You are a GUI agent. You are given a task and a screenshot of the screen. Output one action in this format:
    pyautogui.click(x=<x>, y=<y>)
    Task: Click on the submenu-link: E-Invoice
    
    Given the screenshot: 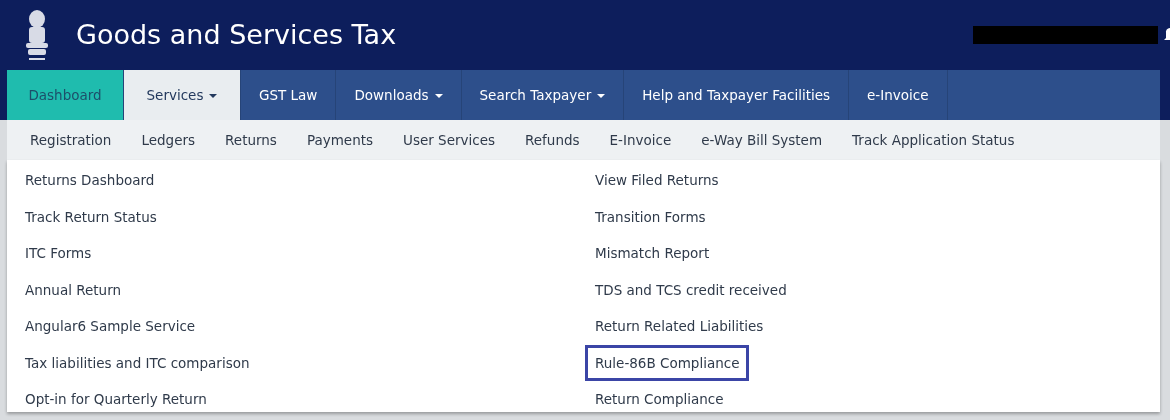 What is the action you would take?
    pyautogui.click(x=640, y=140)
    